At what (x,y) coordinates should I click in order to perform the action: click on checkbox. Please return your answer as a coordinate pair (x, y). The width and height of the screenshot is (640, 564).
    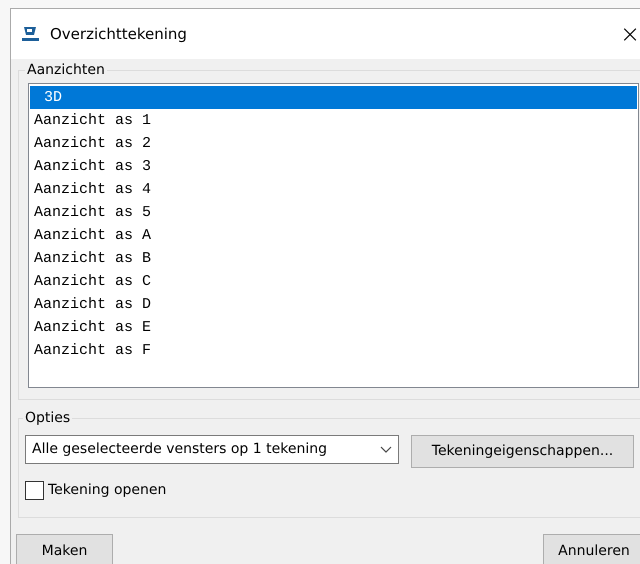
    Looking at the image, I should click on (34, 490).